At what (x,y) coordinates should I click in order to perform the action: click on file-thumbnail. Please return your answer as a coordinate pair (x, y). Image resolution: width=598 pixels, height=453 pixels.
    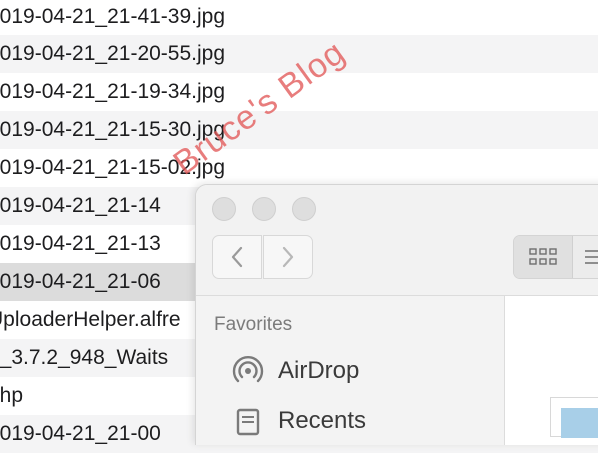
    Looking at the image, I should click on (574, 417).